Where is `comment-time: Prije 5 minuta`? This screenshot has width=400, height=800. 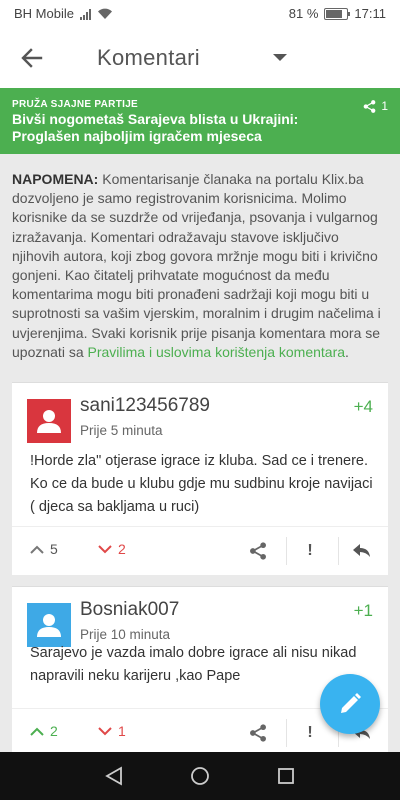
comment-time: Prije 5 minuta is located at coordinates (121, 430).